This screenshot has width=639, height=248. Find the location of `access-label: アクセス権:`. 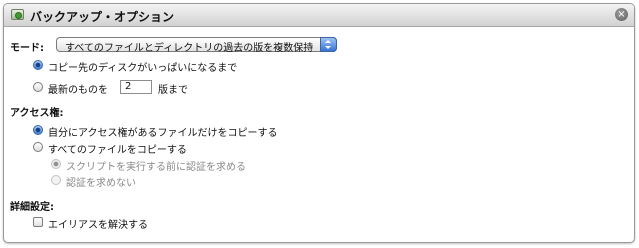

access-label: アクセス権: is located at coordinates (37, 113).